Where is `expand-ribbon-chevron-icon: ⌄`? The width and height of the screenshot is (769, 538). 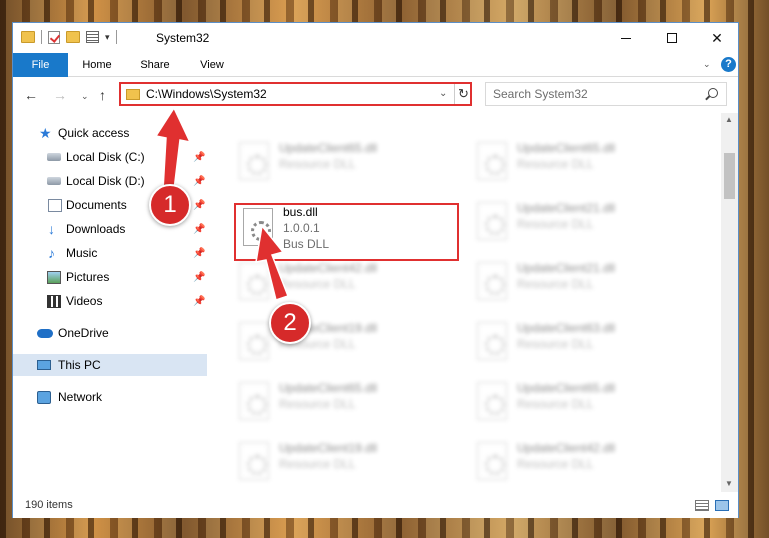 expand-ribbon-chevron-icon: ⌄ is located at coordinates (707, 64).